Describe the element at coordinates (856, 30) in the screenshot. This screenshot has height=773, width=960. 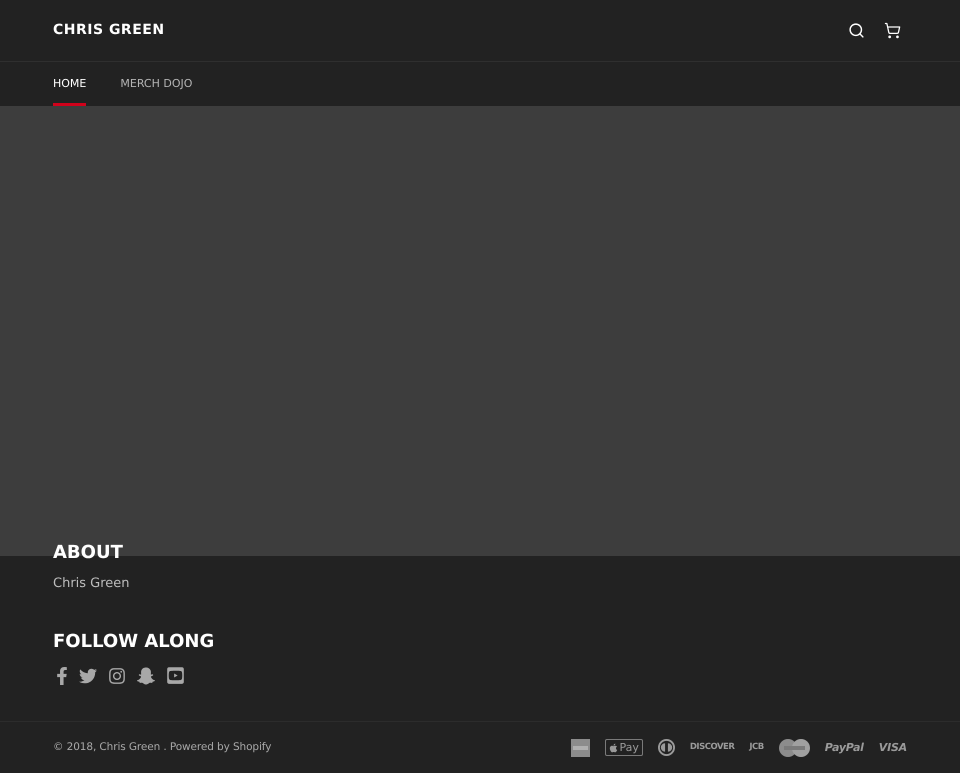
I see `search-icon` at that location.